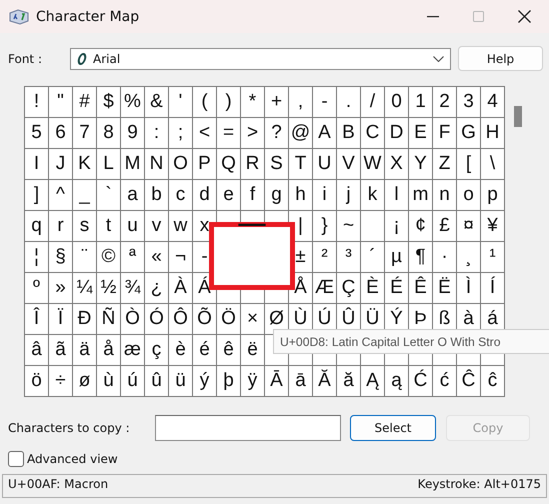  Describe the element at coordinates (133, 319) in the screenshot. I see `character-cell: Ò` at that location.